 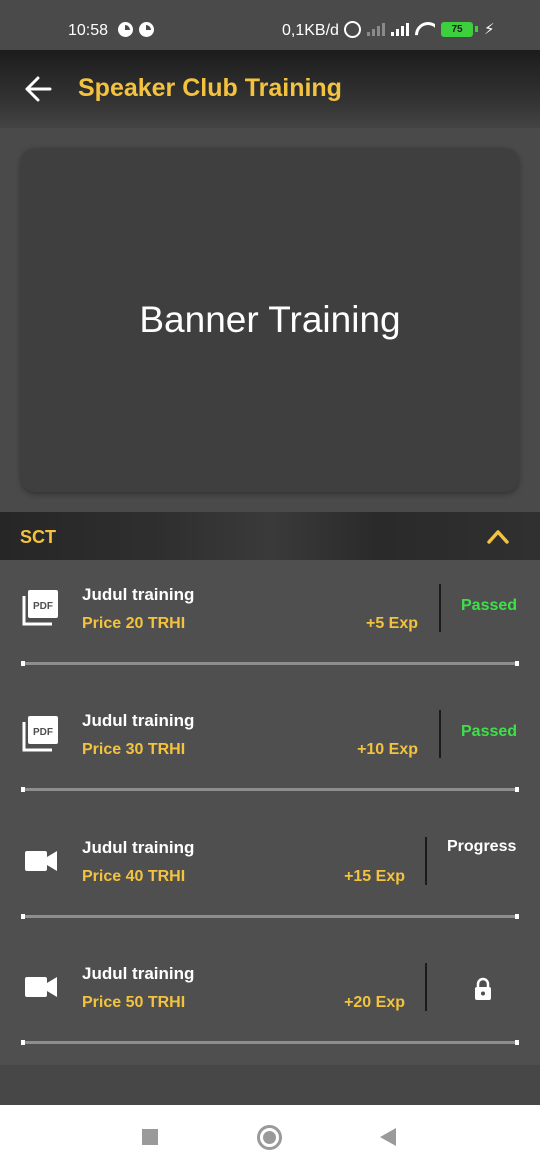 I want to click on status-icons: 75 ⚡, so click(x=419, y=29).